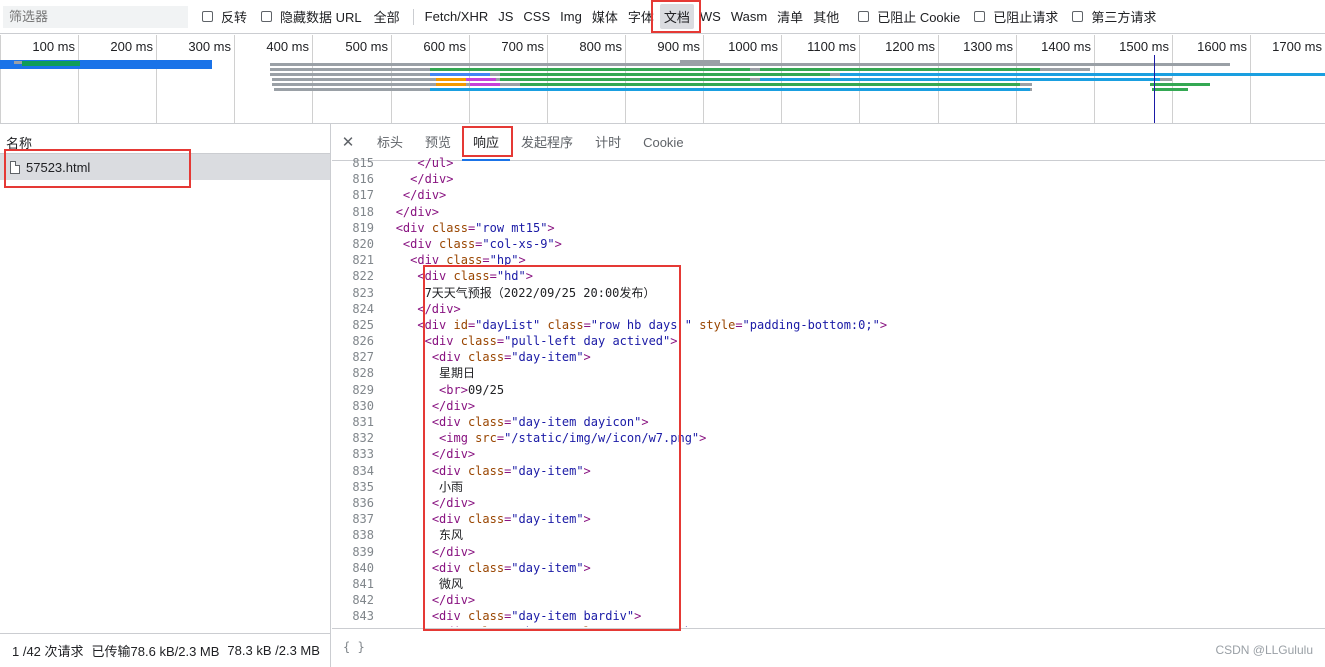 The image size is (1325, 667). I want to click on timeline-tick: 100 ms, so click(55, 79).